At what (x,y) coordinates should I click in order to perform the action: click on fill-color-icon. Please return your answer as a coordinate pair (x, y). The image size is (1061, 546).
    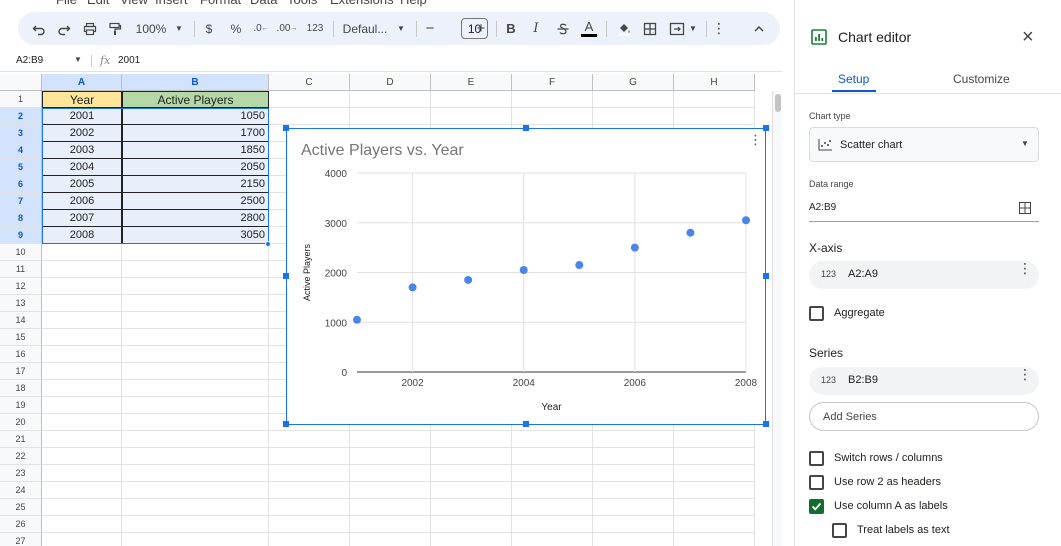
    Looking at the image, I should click on (624, 28).